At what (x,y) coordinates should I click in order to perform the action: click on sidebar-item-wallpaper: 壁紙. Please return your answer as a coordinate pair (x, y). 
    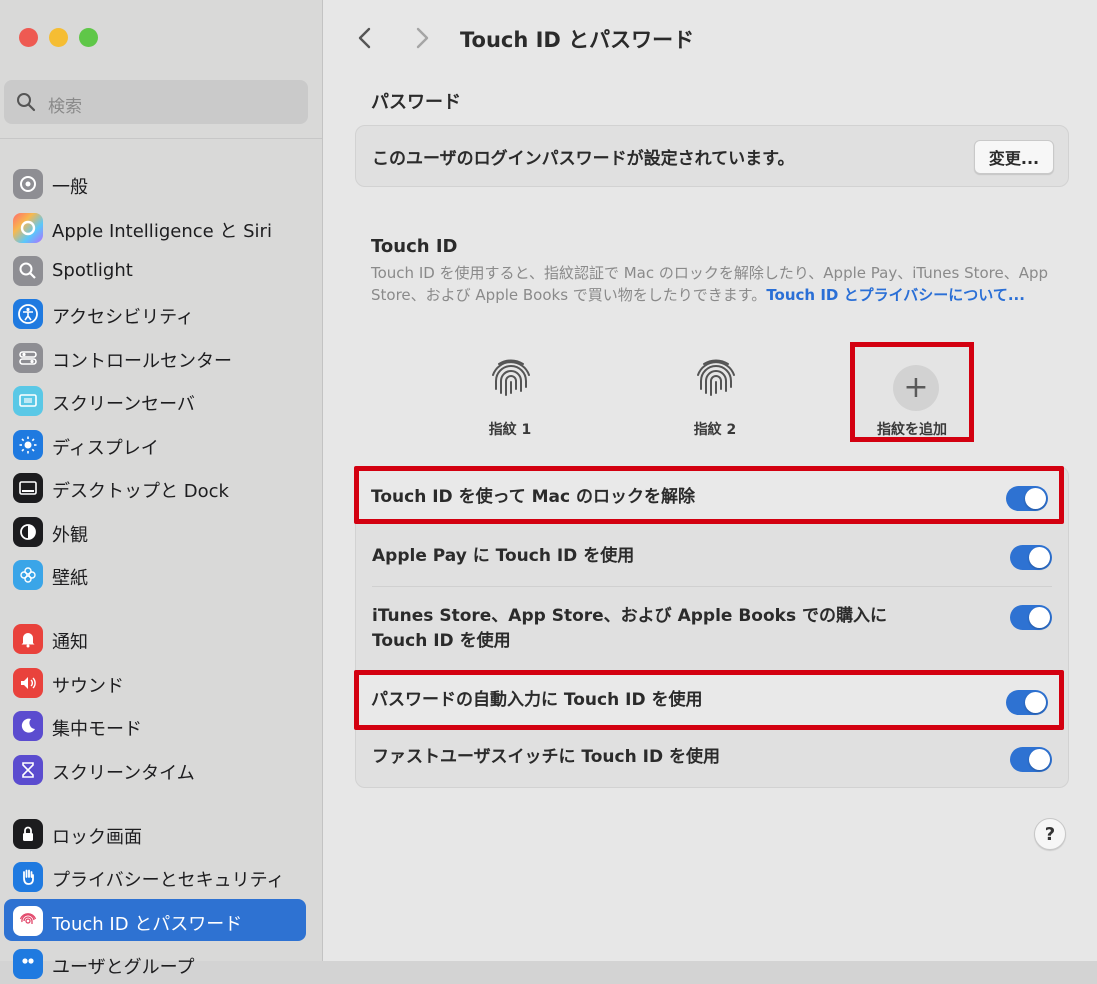
    Looking at the image, I should click on (155, 574).